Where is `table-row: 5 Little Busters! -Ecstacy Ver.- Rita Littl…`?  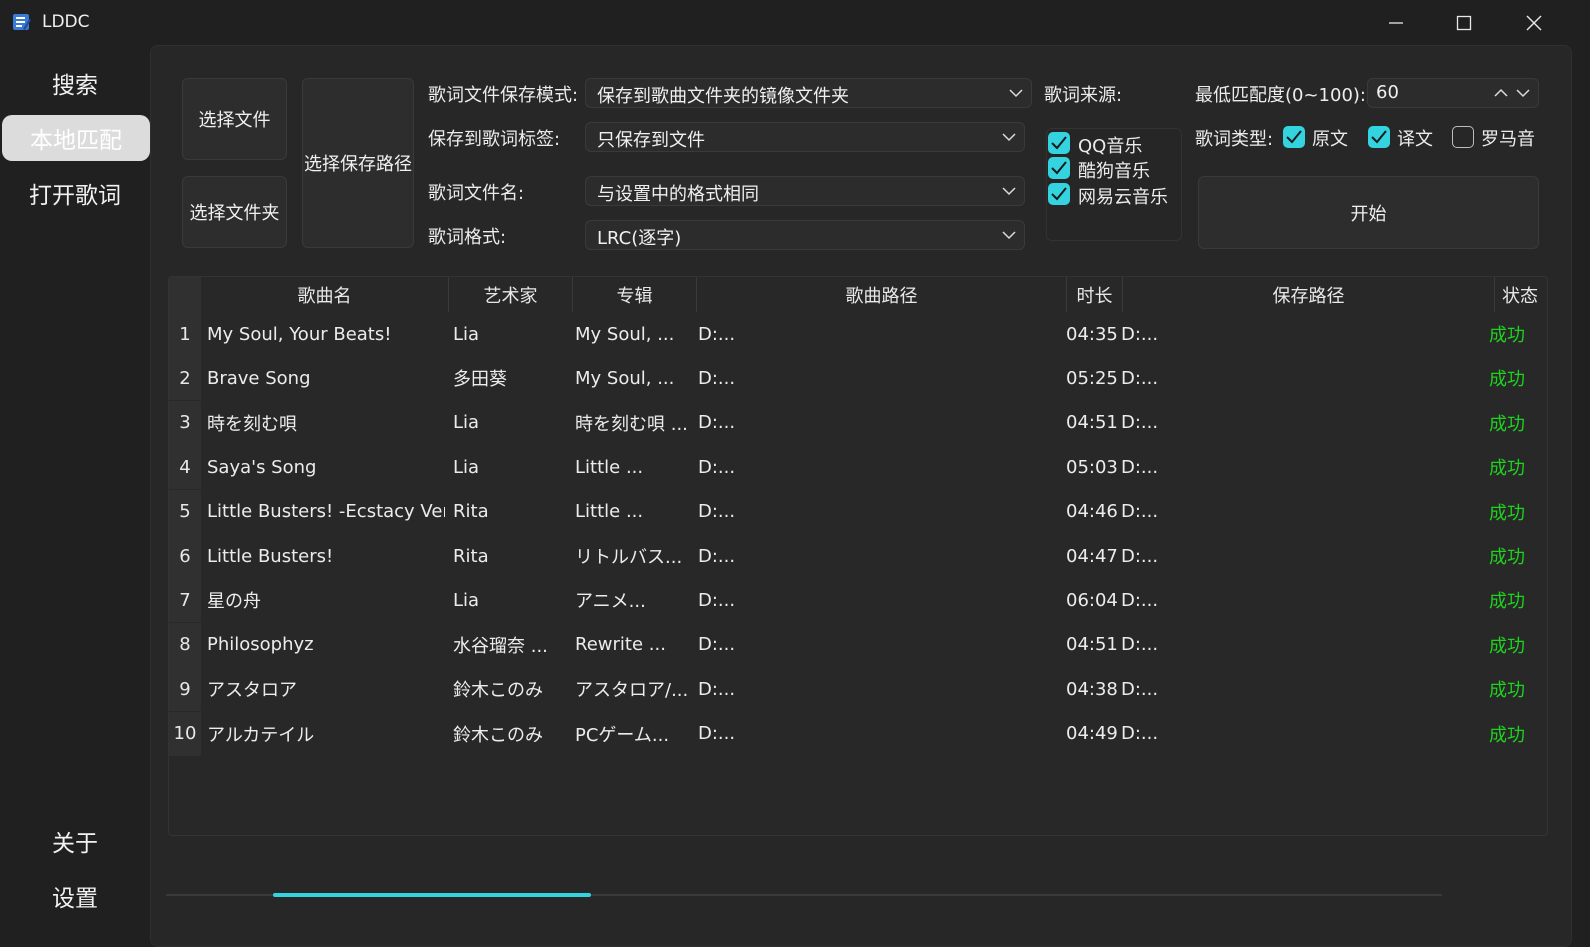 table-row: 5 Little Busters! -Ecstacy Ver.- Rita Littl… is located at coordinates (858, 511).